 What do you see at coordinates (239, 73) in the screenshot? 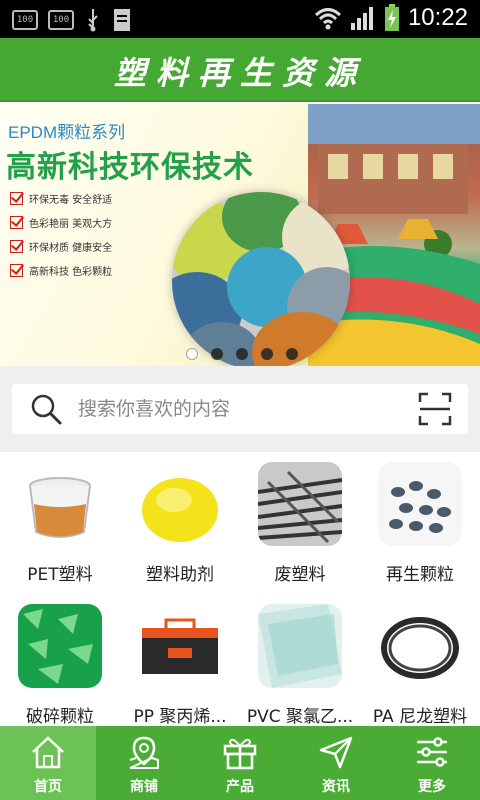
I see `app-title: 塑料再生资源` at bounding box center [239, 73].